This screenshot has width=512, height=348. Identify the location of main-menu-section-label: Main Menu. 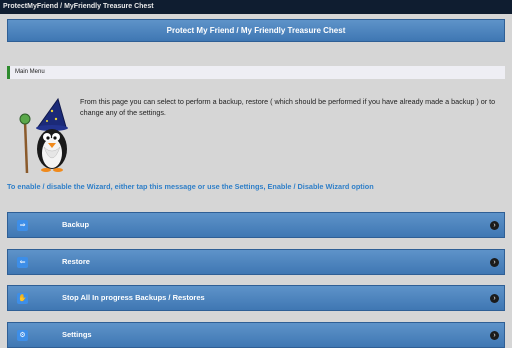
(256, 72).